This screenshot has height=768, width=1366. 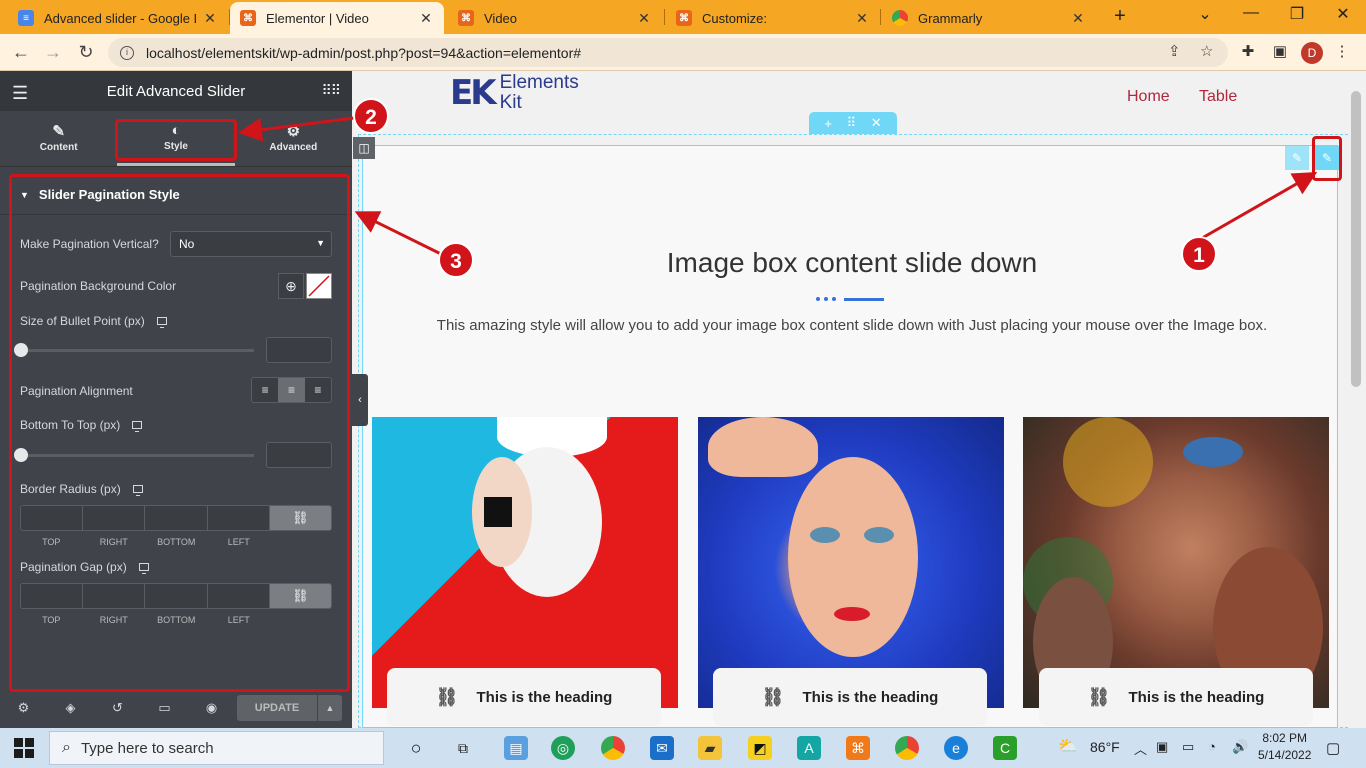 What do you see at coordinates (1342, 52) in the screenshot?
I see `menu-dots-icon: ⋮` at bounding box center [1342, 52].